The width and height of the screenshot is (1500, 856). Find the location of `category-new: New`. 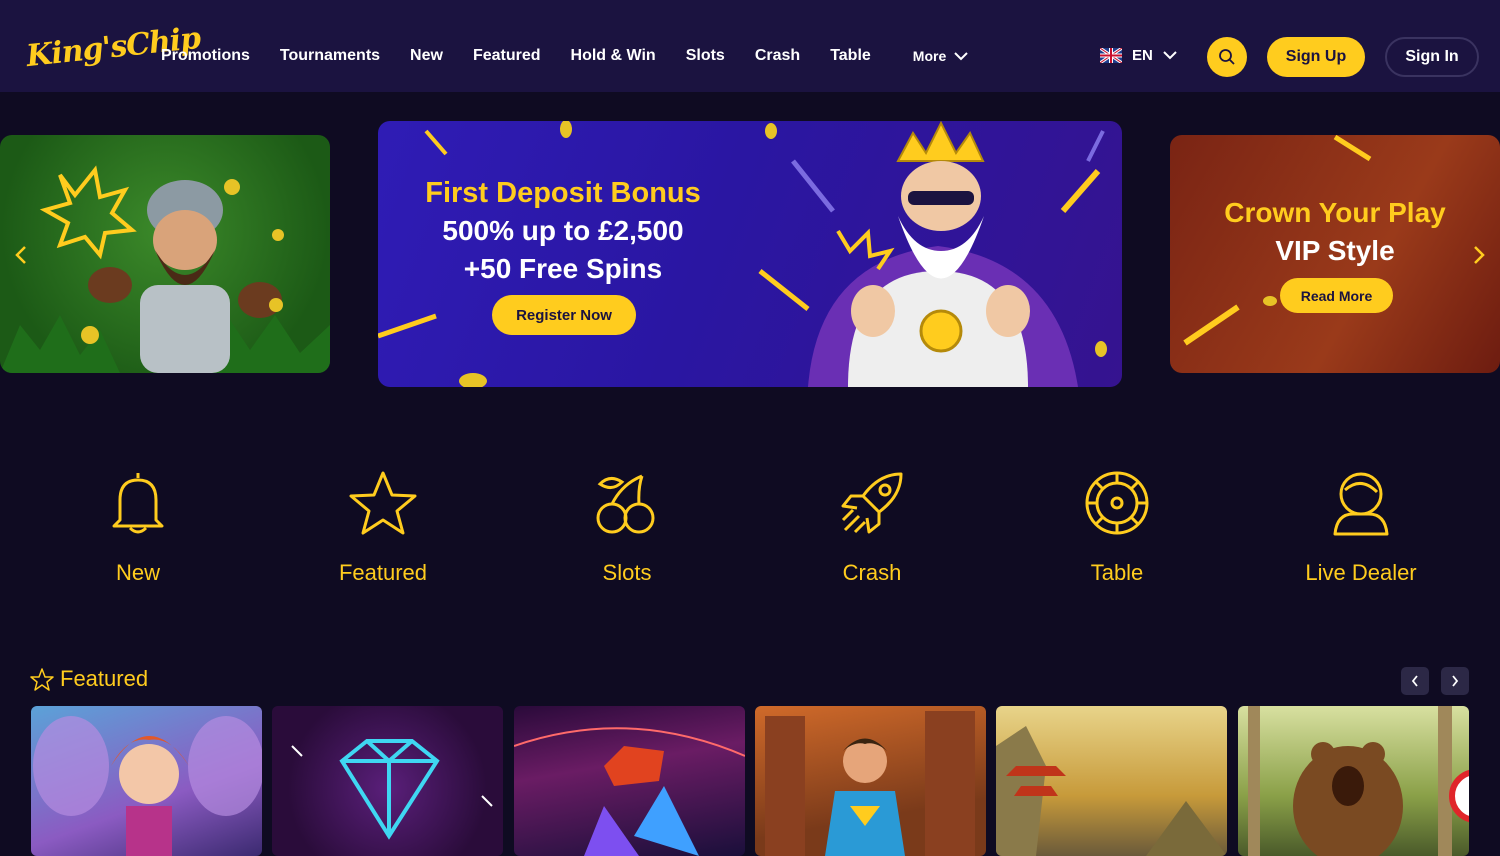

category-new: New is located at coordinates (138, 528).